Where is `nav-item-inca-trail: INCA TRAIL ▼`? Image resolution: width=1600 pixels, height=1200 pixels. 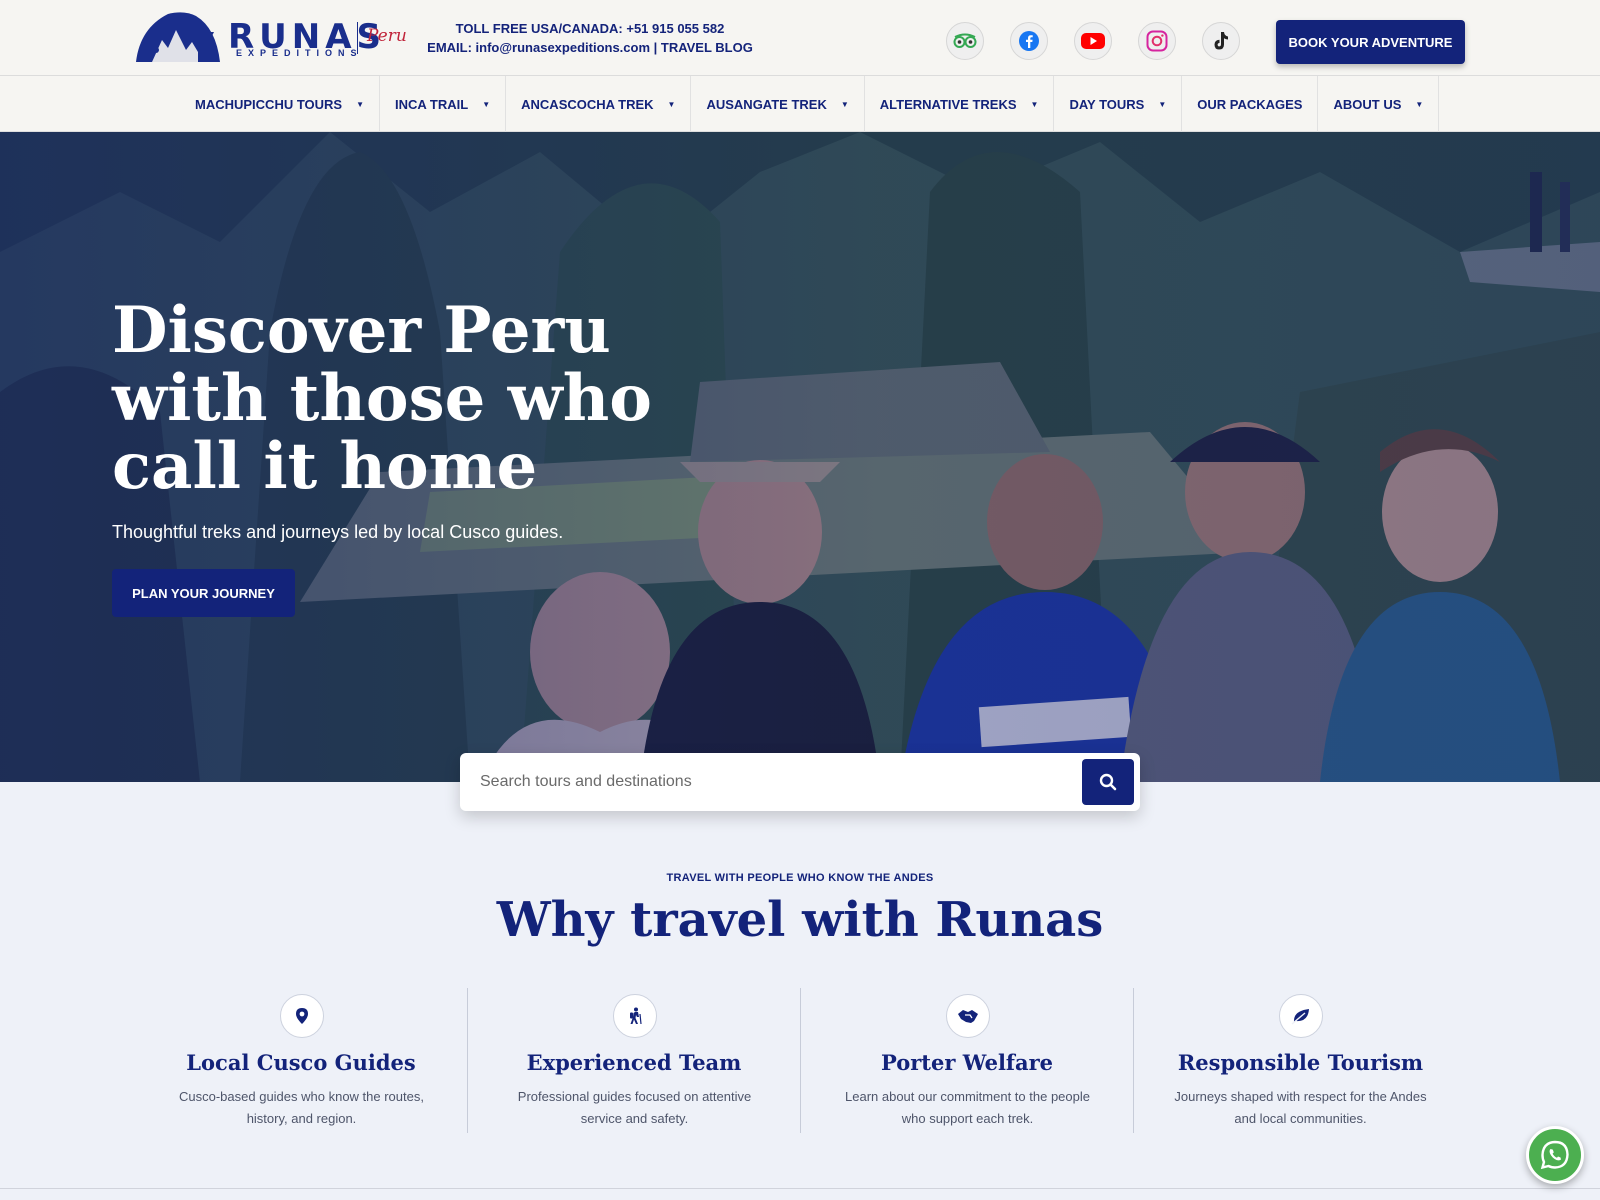 nav-item-inca-trail: INCA TRAIL ▼ is located at coordinates (443, 104).